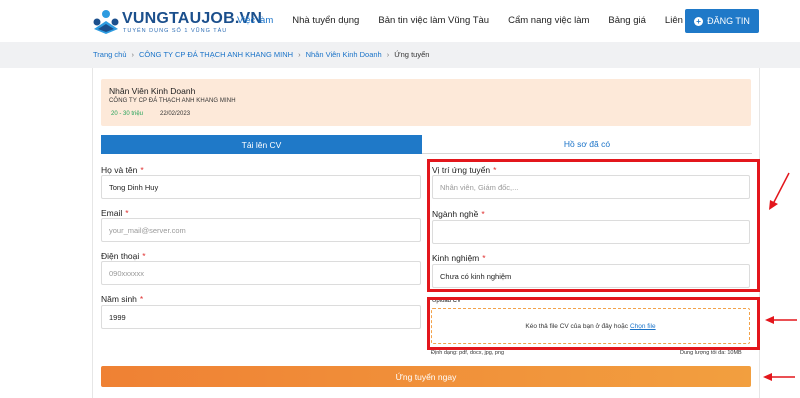  I want to click on job-title: Nhân Viên Kinh Doanh, so click(152, 91).